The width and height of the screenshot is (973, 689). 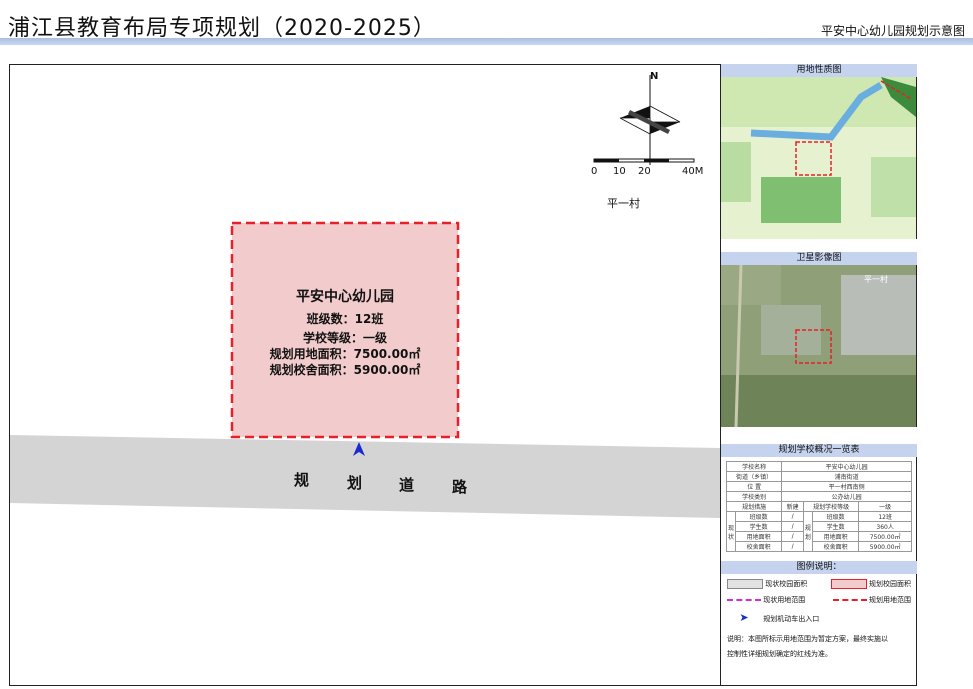 I want to click on landuse-title: 用地性质图, so click(x=819, y=70).